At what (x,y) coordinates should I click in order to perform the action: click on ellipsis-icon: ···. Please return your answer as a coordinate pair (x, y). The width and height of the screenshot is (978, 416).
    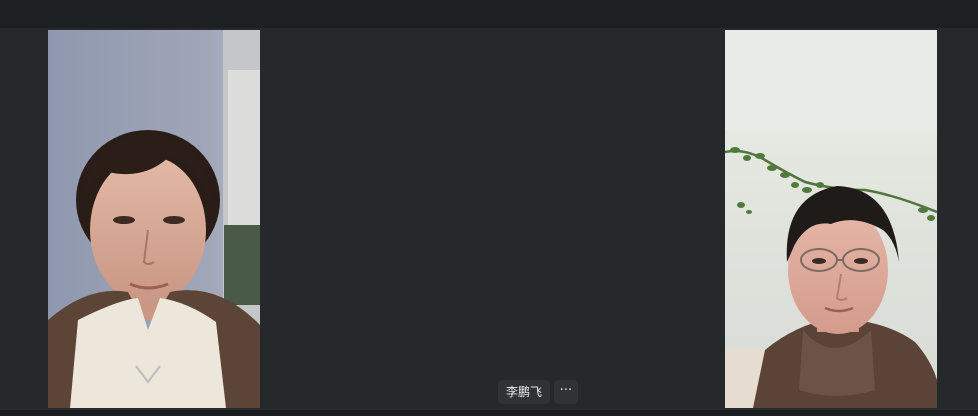
    Looking at the image, I should click on (566, 390).